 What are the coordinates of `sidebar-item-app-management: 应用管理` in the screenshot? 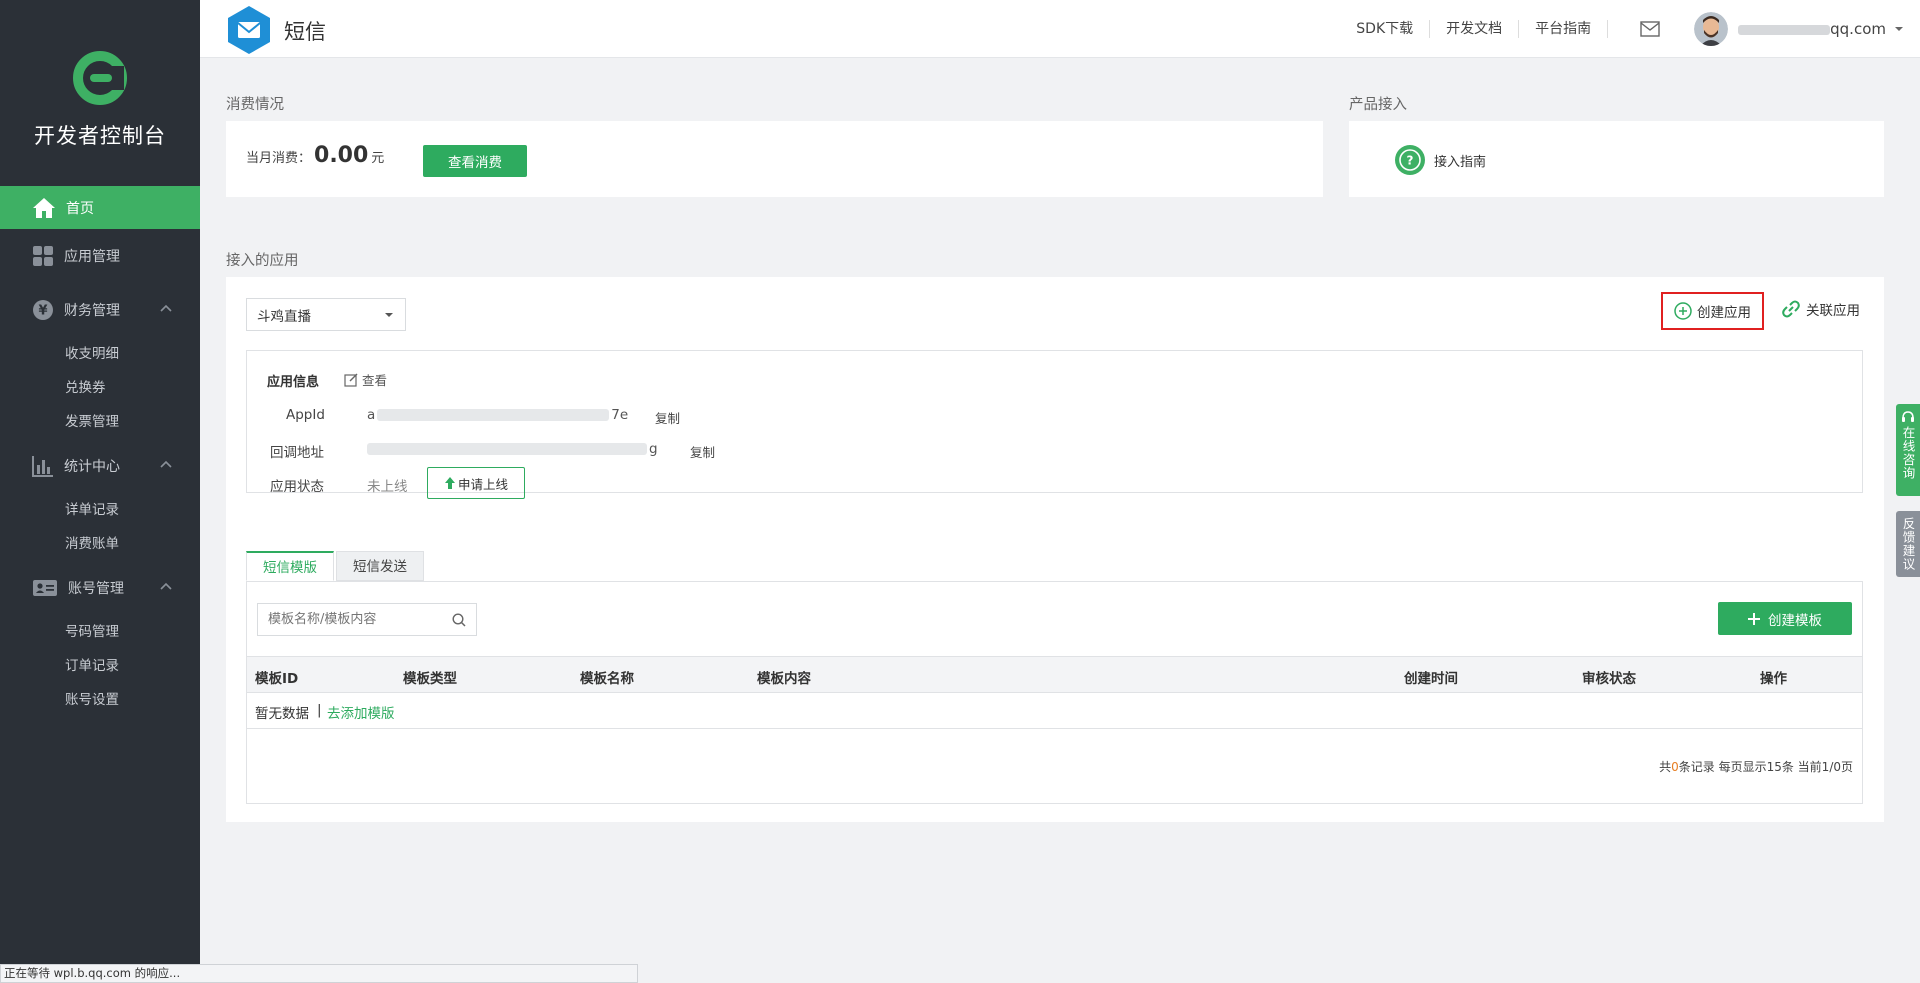 It's located at (100, 256).